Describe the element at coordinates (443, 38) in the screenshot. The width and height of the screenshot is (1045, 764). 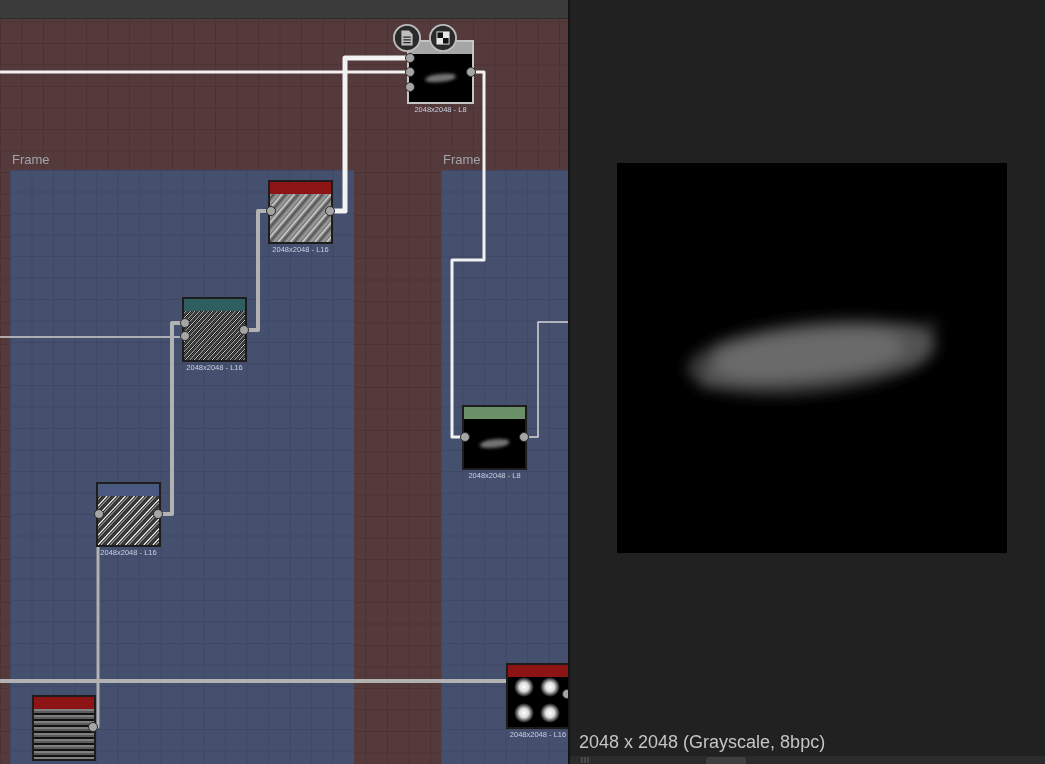
I see `checkerboard-icon` at that location.